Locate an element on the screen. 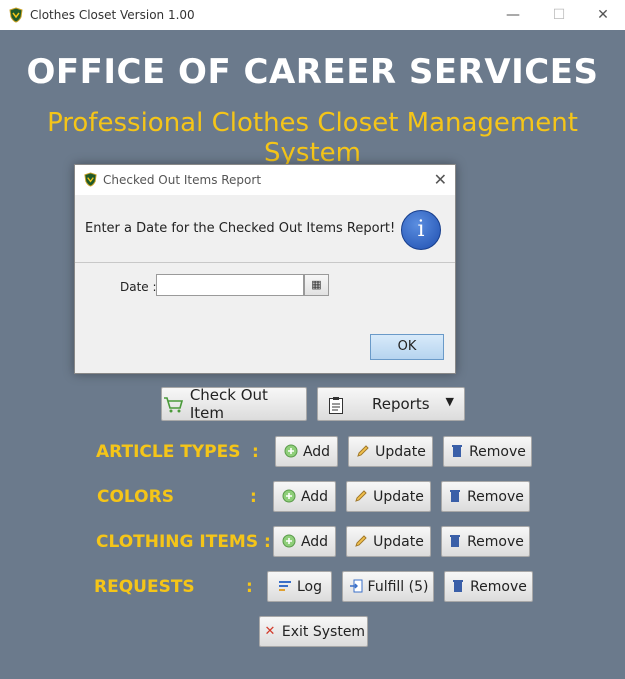  info-icon: i is located at coordinates (421, 230).